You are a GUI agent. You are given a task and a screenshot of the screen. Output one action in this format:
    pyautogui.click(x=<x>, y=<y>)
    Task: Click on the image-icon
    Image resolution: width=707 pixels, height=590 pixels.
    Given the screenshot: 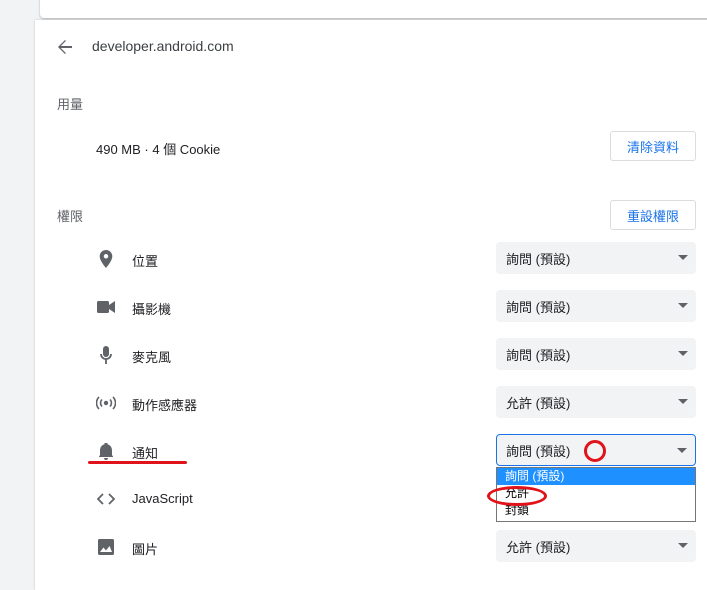 What is the action you would take?
    pyautogui.click(x=106, y=547)
    